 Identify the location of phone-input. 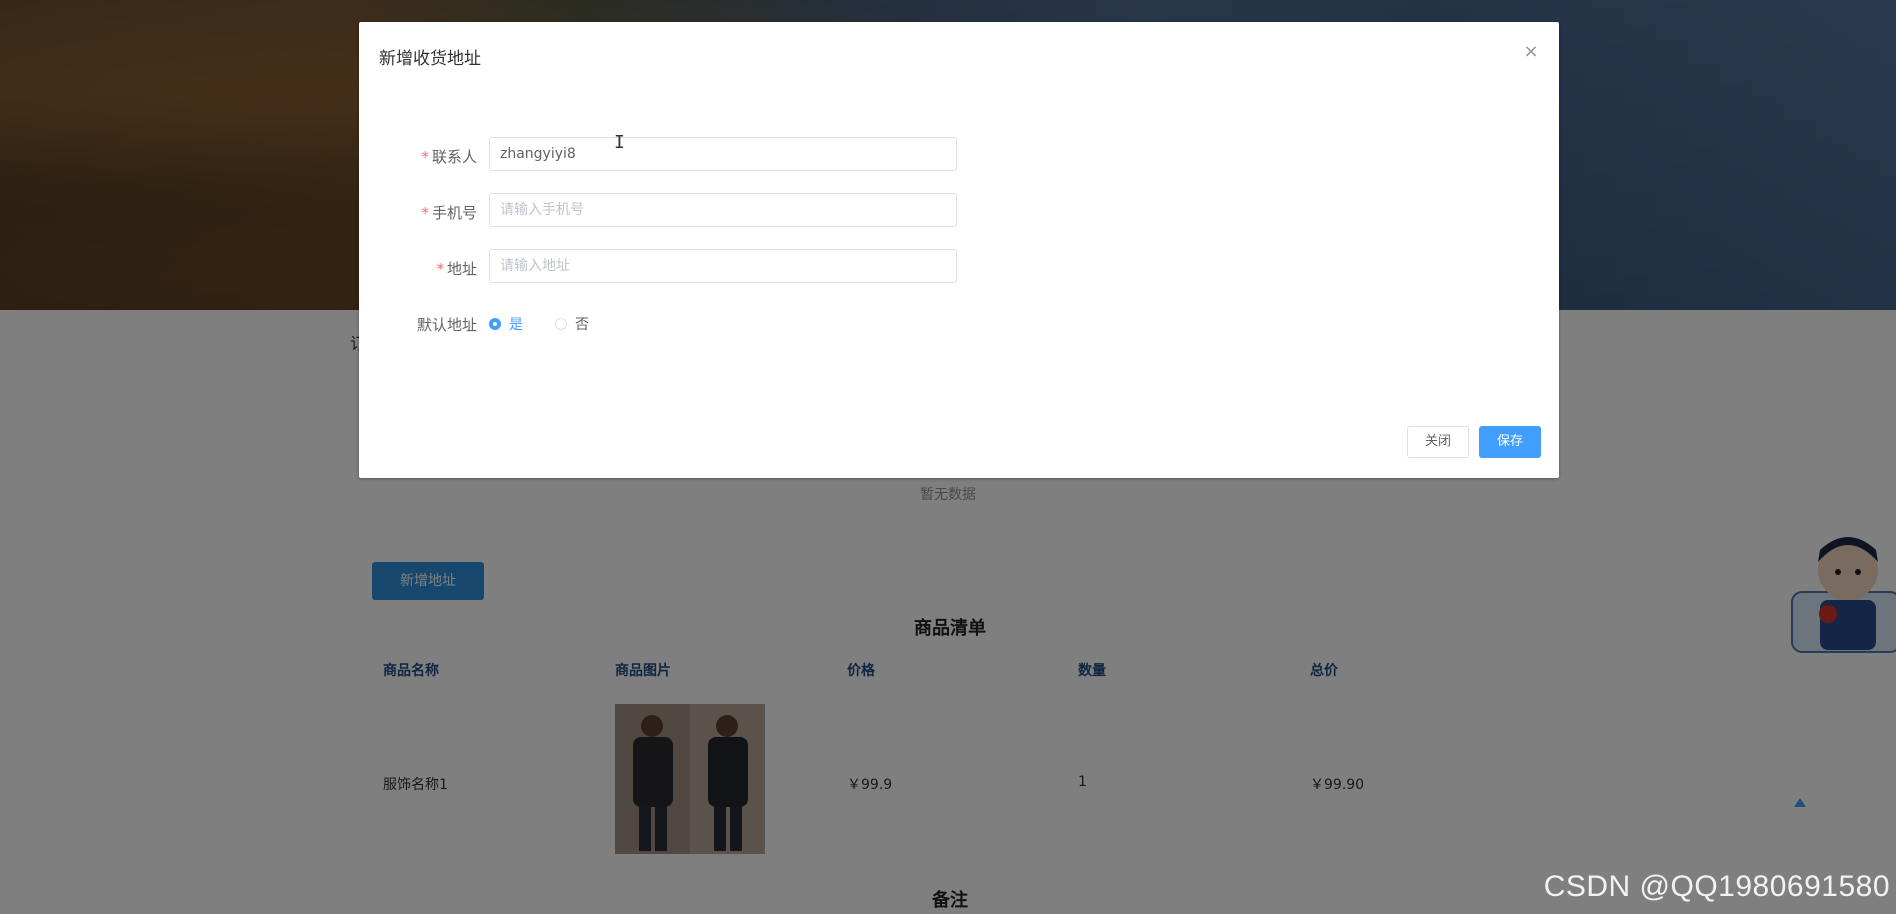
(723, 210).